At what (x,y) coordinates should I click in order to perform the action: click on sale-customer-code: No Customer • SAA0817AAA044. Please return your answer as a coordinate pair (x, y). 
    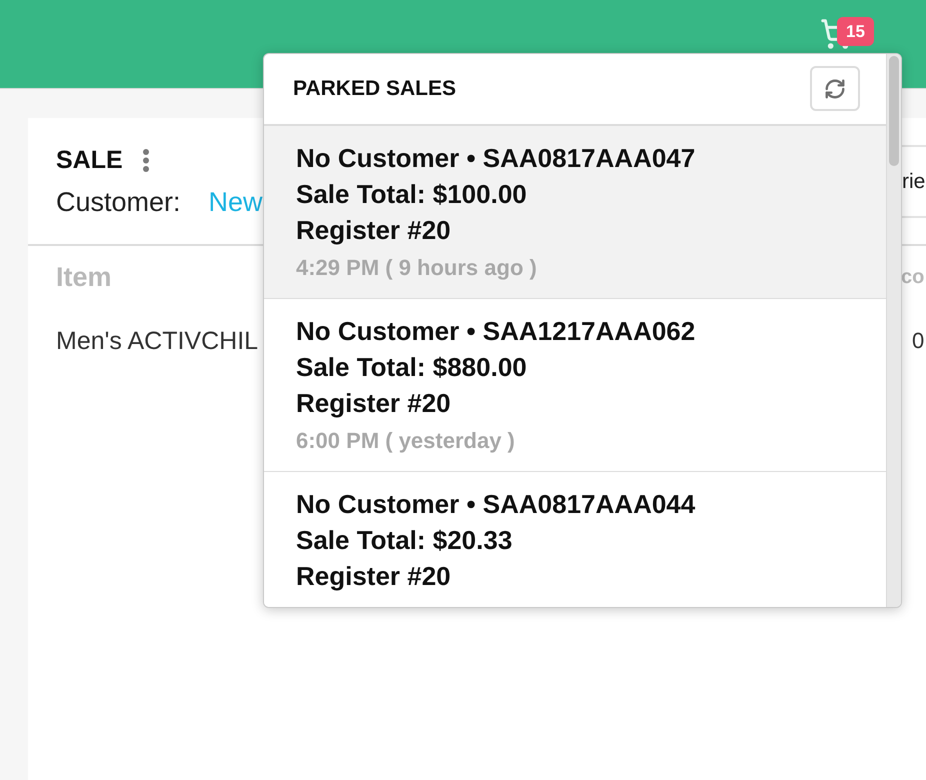
    Looking at the image, I should click on (496, 504).